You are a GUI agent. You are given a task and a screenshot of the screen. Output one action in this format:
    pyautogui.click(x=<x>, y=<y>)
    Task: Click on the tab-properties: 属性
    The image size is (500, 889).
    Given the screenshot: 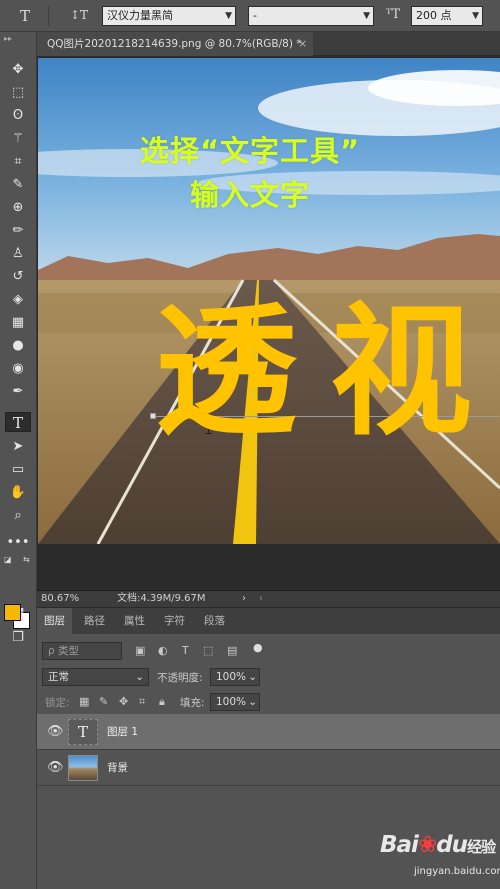 What is the action you would take?
    pyautogui.click(x=134, y=621)
    